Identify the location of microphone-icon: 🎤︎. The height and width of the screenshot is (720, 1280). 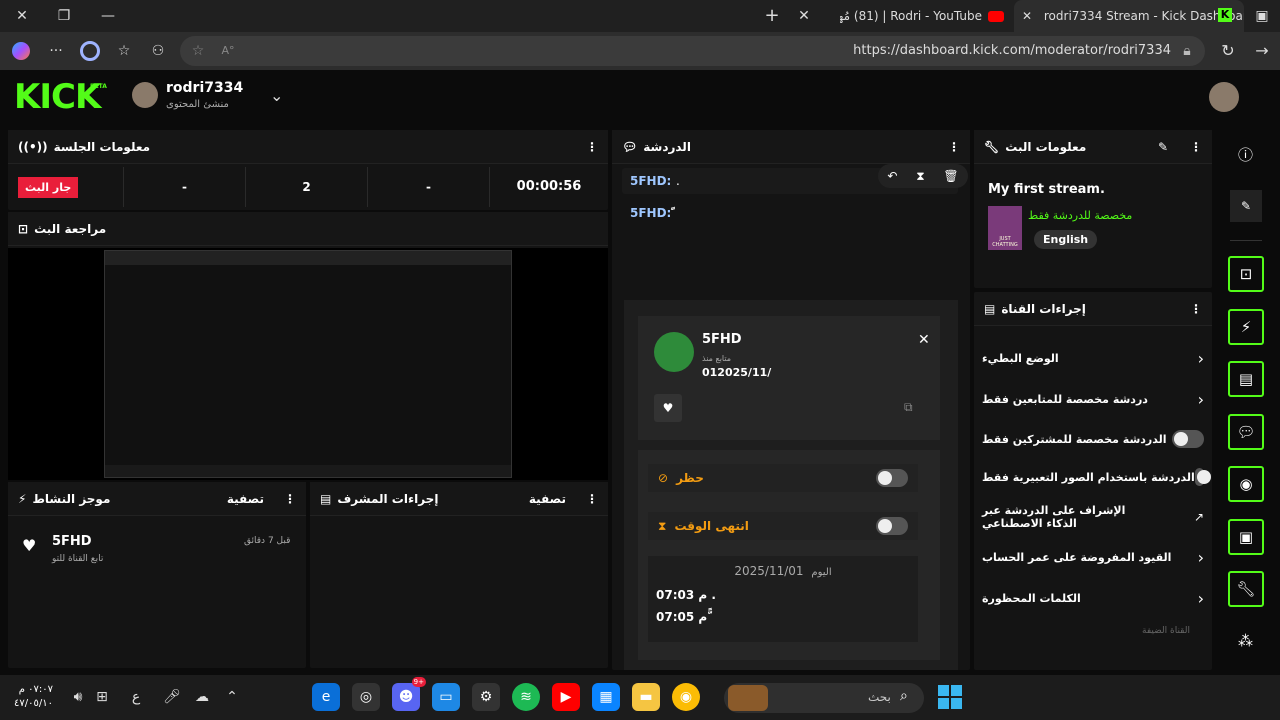
(172, 697).